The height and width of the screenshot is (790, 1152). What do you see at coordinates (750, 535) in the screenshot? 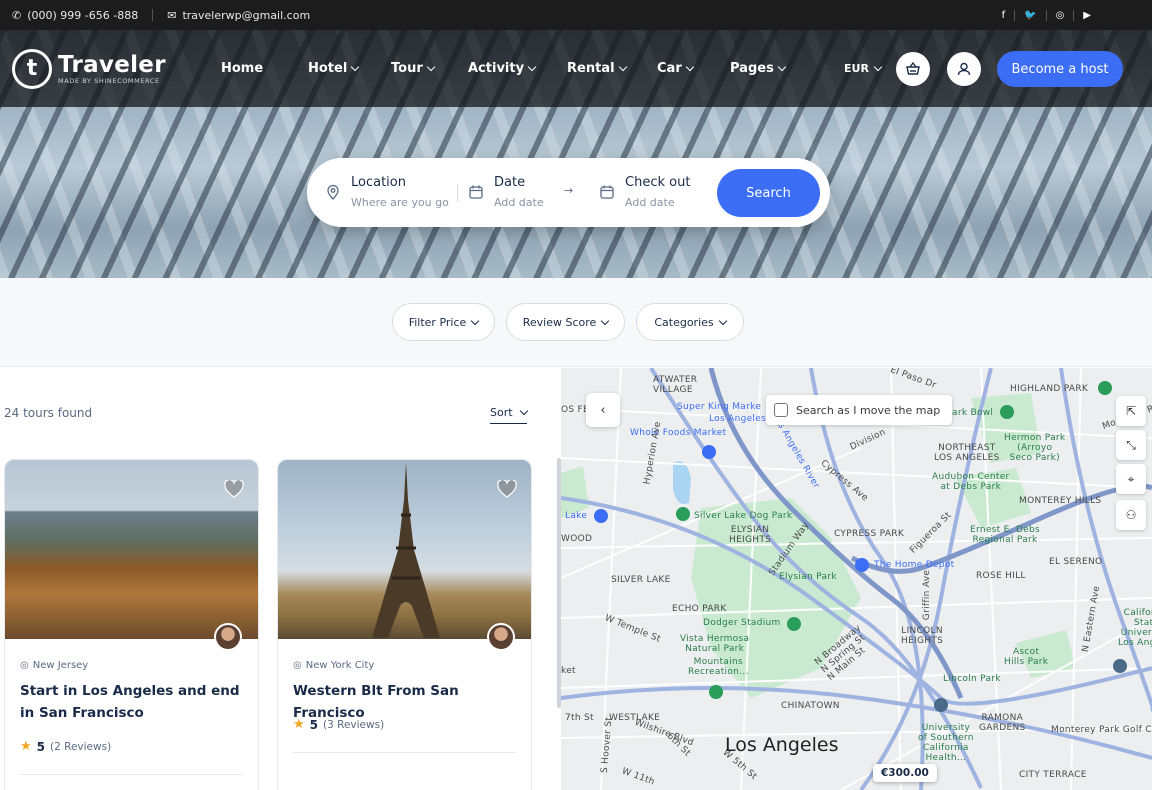
I see `map-label: ELYSIAN HEIGHTS` at bounding box center [750, 535].